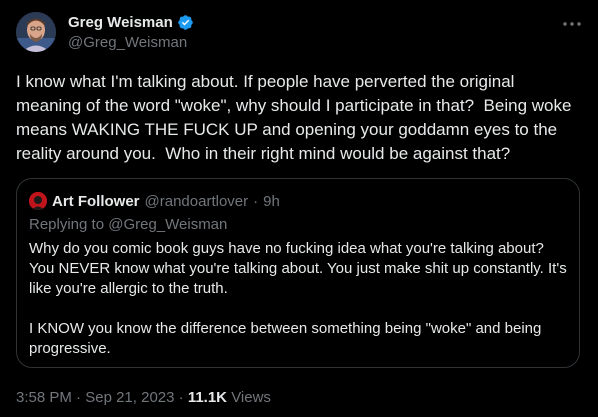 Image resolution: width=598 pixels, height=417 pixels. I want to click on avatar, so click(36, 32).